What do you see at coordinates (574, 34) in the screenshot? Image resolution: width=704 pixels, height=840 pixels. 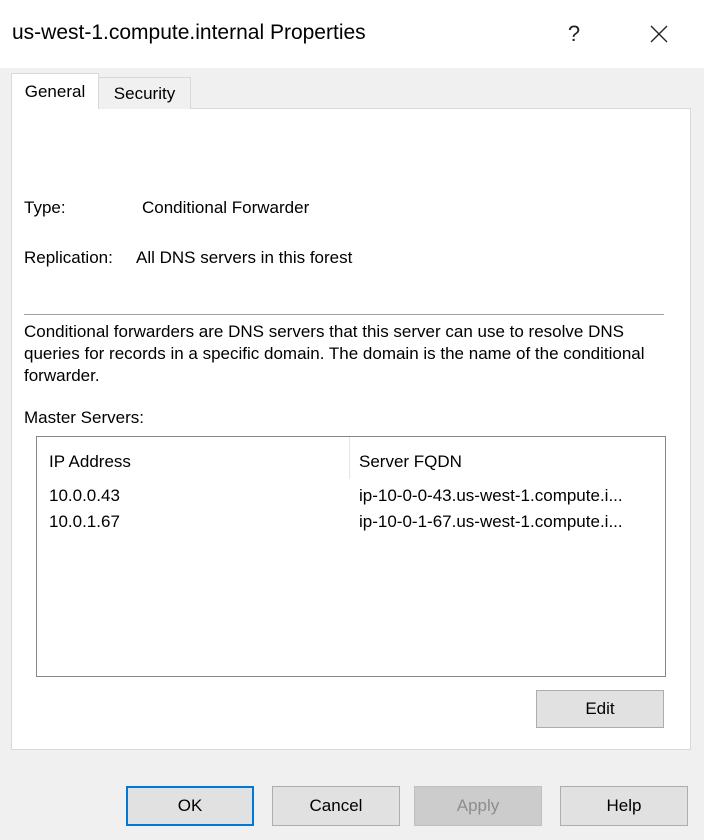 I see `help-icon: ?` at bounding box center [574, 34].